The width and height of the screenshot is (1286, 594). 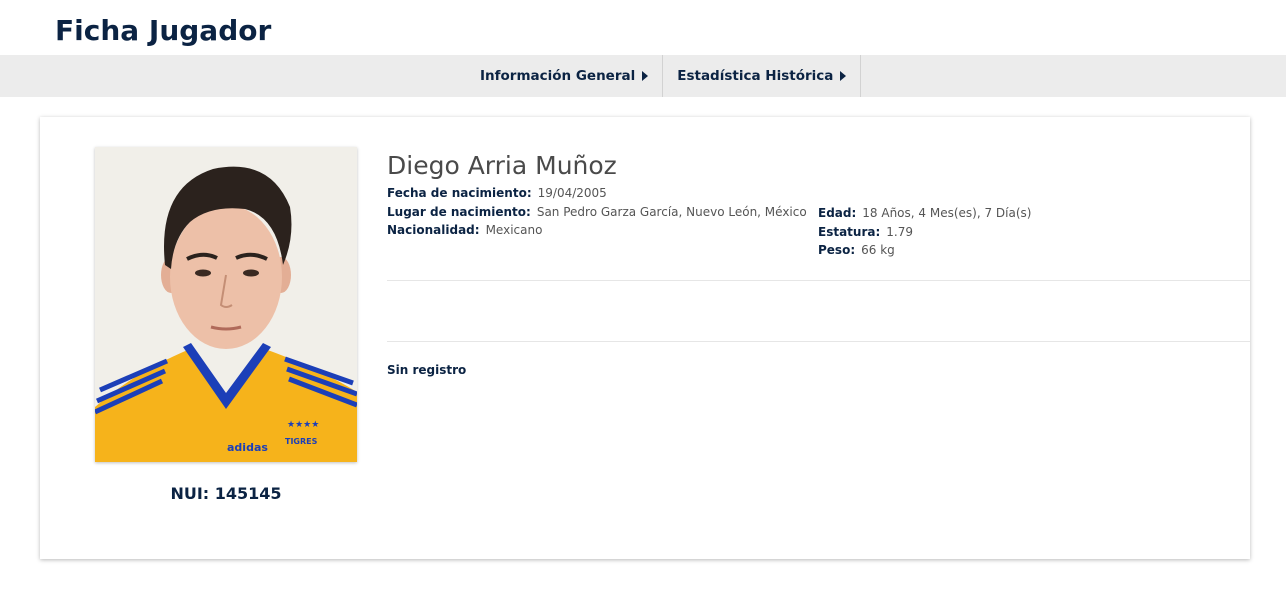 I want to click on birth-date-value: 19/04/2005, so click(x=572, y=193).